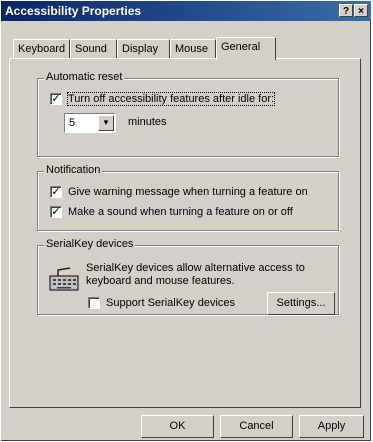  What do you see at coordinates (246, 48) in the screenshot?
I see `tab-general: General` at bounding box center [246, 48].